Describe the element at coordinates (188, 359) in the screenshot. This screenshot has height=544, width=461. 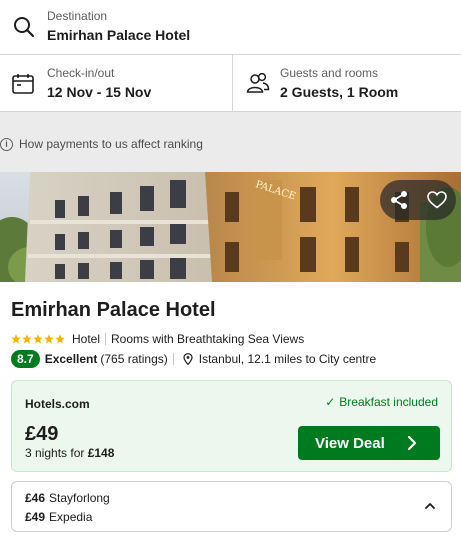
I see `location-pin-icon` at that location.